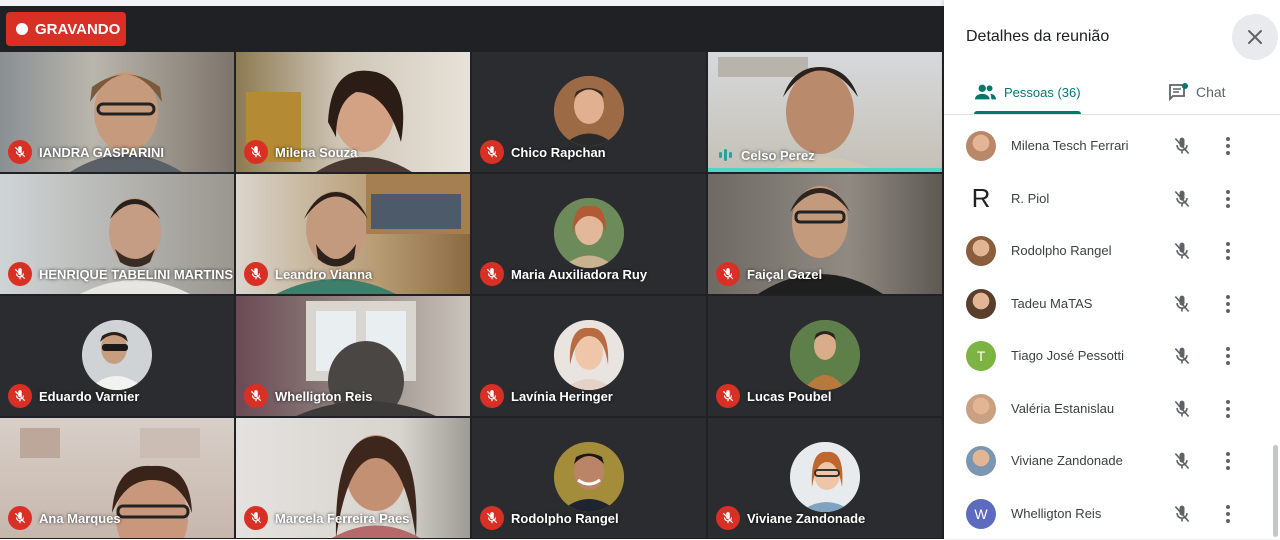 Image resolution: width=1280 pixels, height=540 pixels. What do you see at coordinates (353, 234) in the screenshot?
I see `video-tile: Leandro Vianna` at bounding box center [353, 234].